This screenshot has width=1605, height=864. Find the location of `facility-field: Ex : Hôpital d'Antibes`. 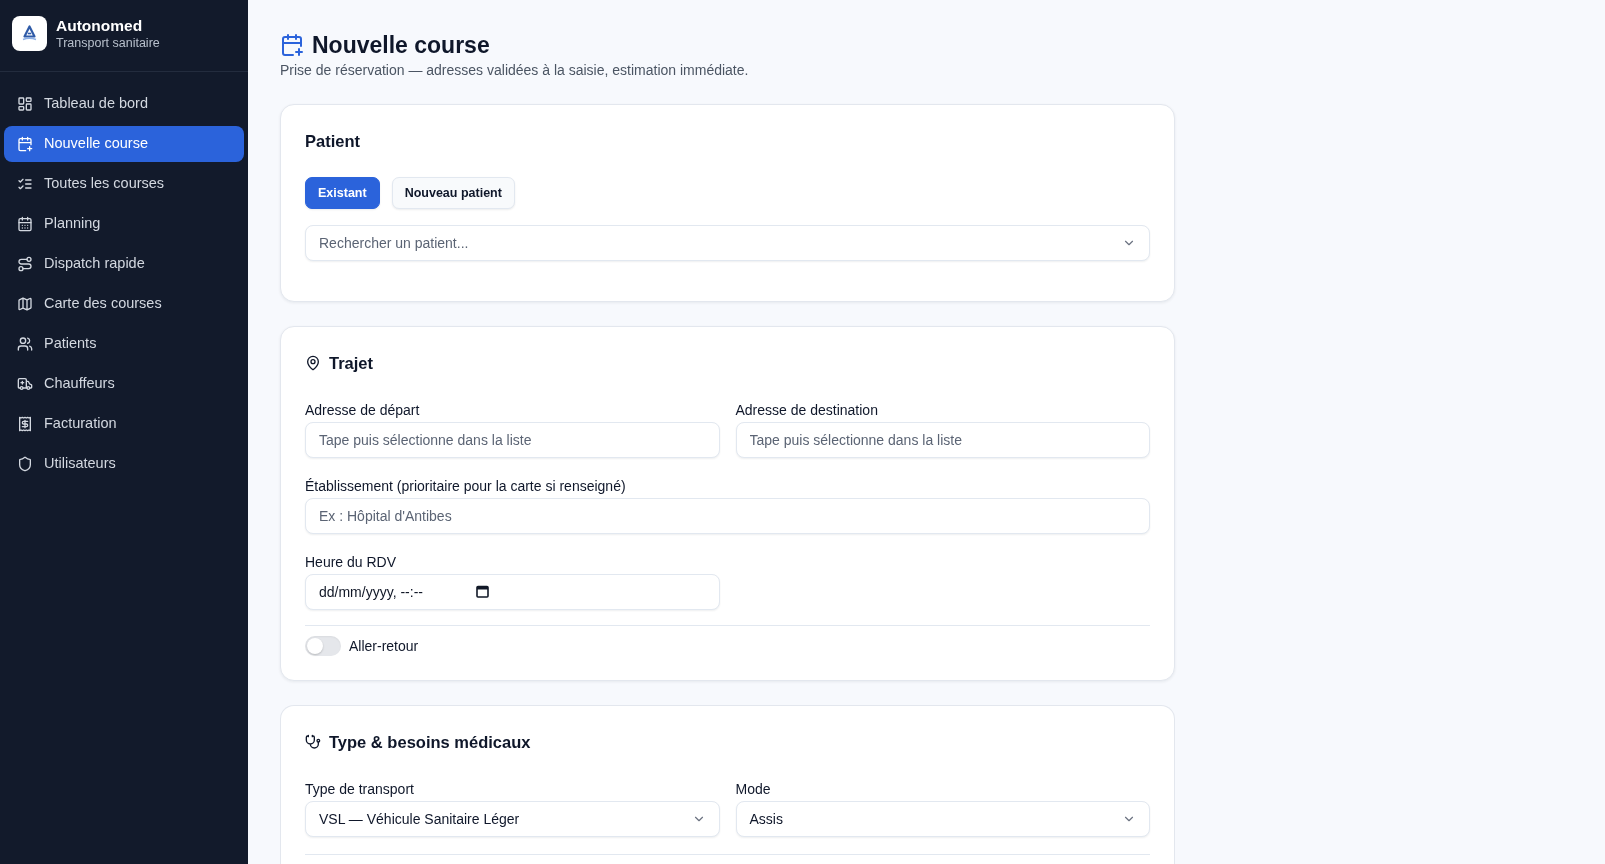

facility-field: Ex : Hôpital d'Antibes is located at coordinates (727, 516).